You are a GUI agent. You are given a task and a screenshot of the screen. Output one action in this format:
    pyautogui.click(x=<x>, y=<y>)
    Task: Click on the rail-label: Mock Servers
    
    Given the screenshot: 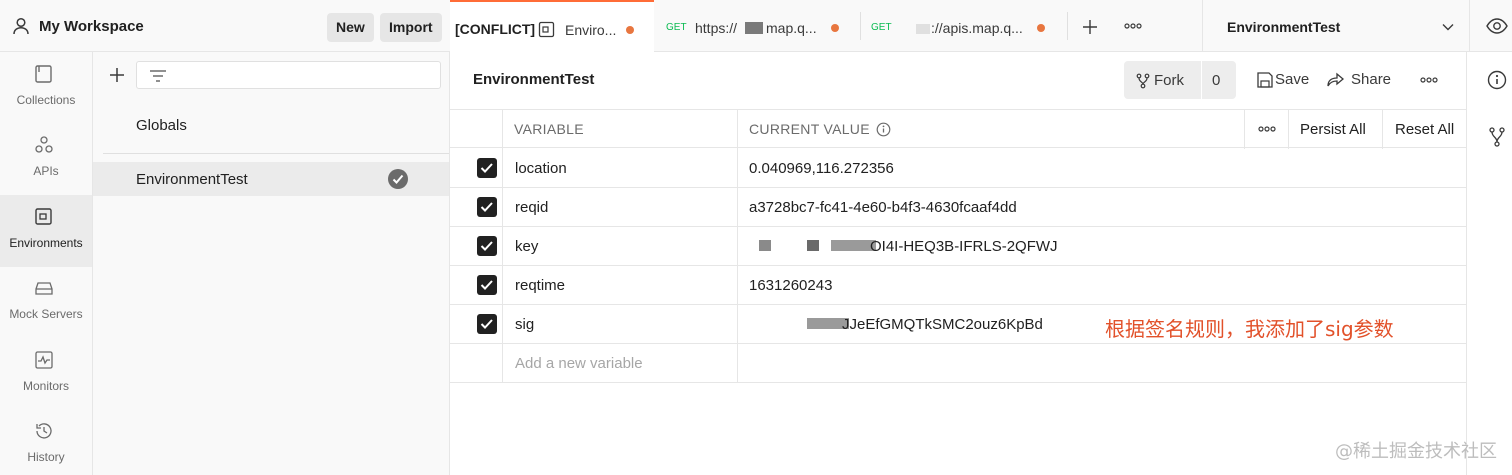 What is the action you would take?
    pyautogui.click(x=46, y=314)
    